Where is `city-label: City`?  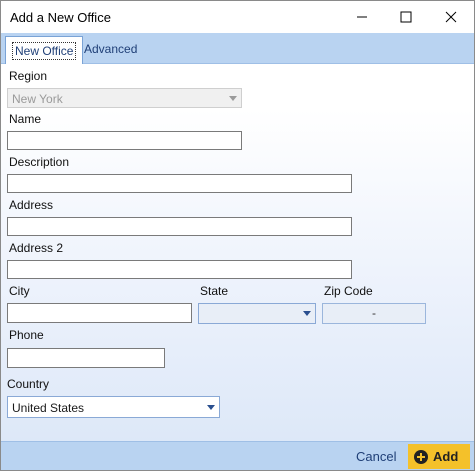 city-label: City is located at coordinates (19, 291).